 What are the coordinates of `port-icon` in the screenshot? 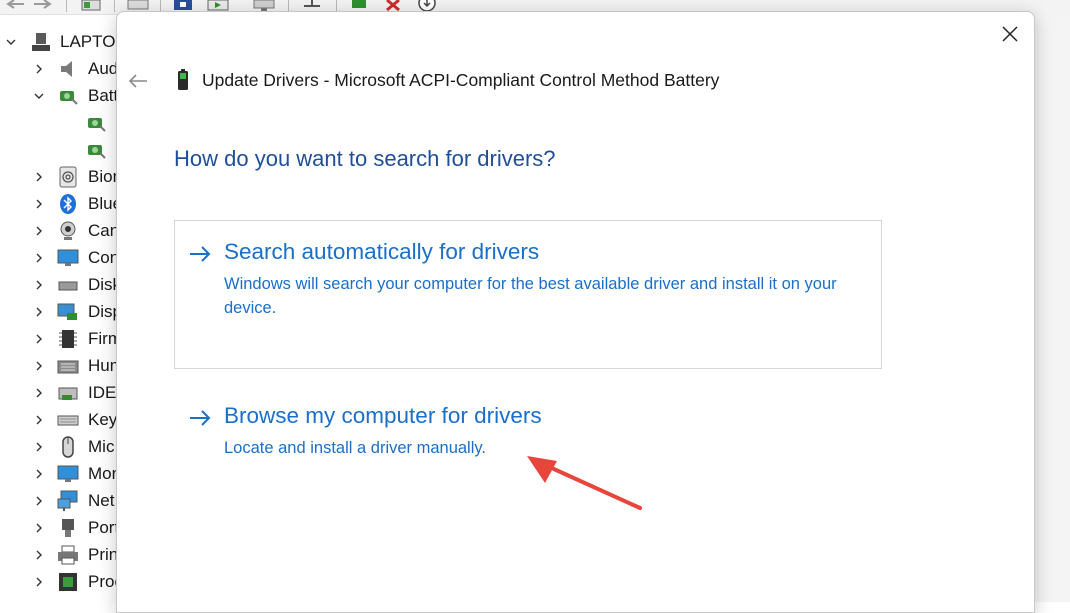 It's located at (68, 527).